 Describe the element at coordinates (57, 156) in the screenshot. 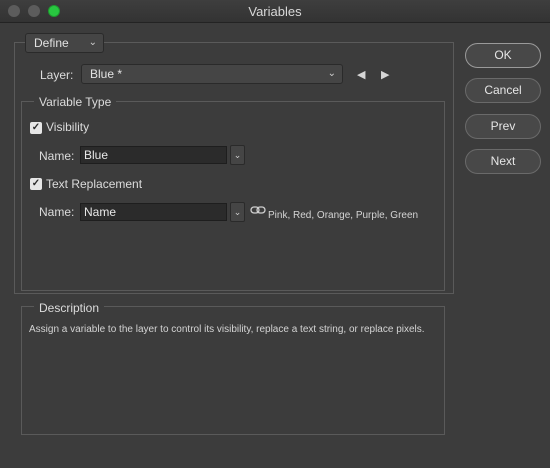

I see `visibility-name-label: Name:` at that location.